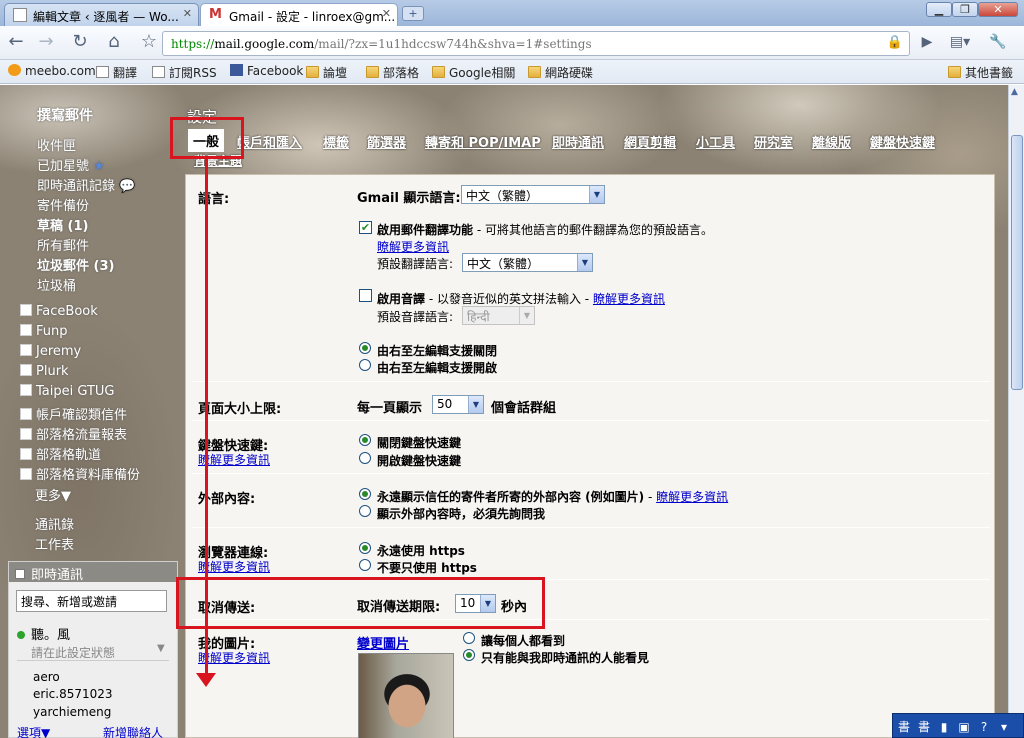 Image resolution: width=1024 pixels, height=738 pixels. Describe the element at coordinates (73, 694) in the screenshot. I see `chat-contact: eric.8571023` at that location.